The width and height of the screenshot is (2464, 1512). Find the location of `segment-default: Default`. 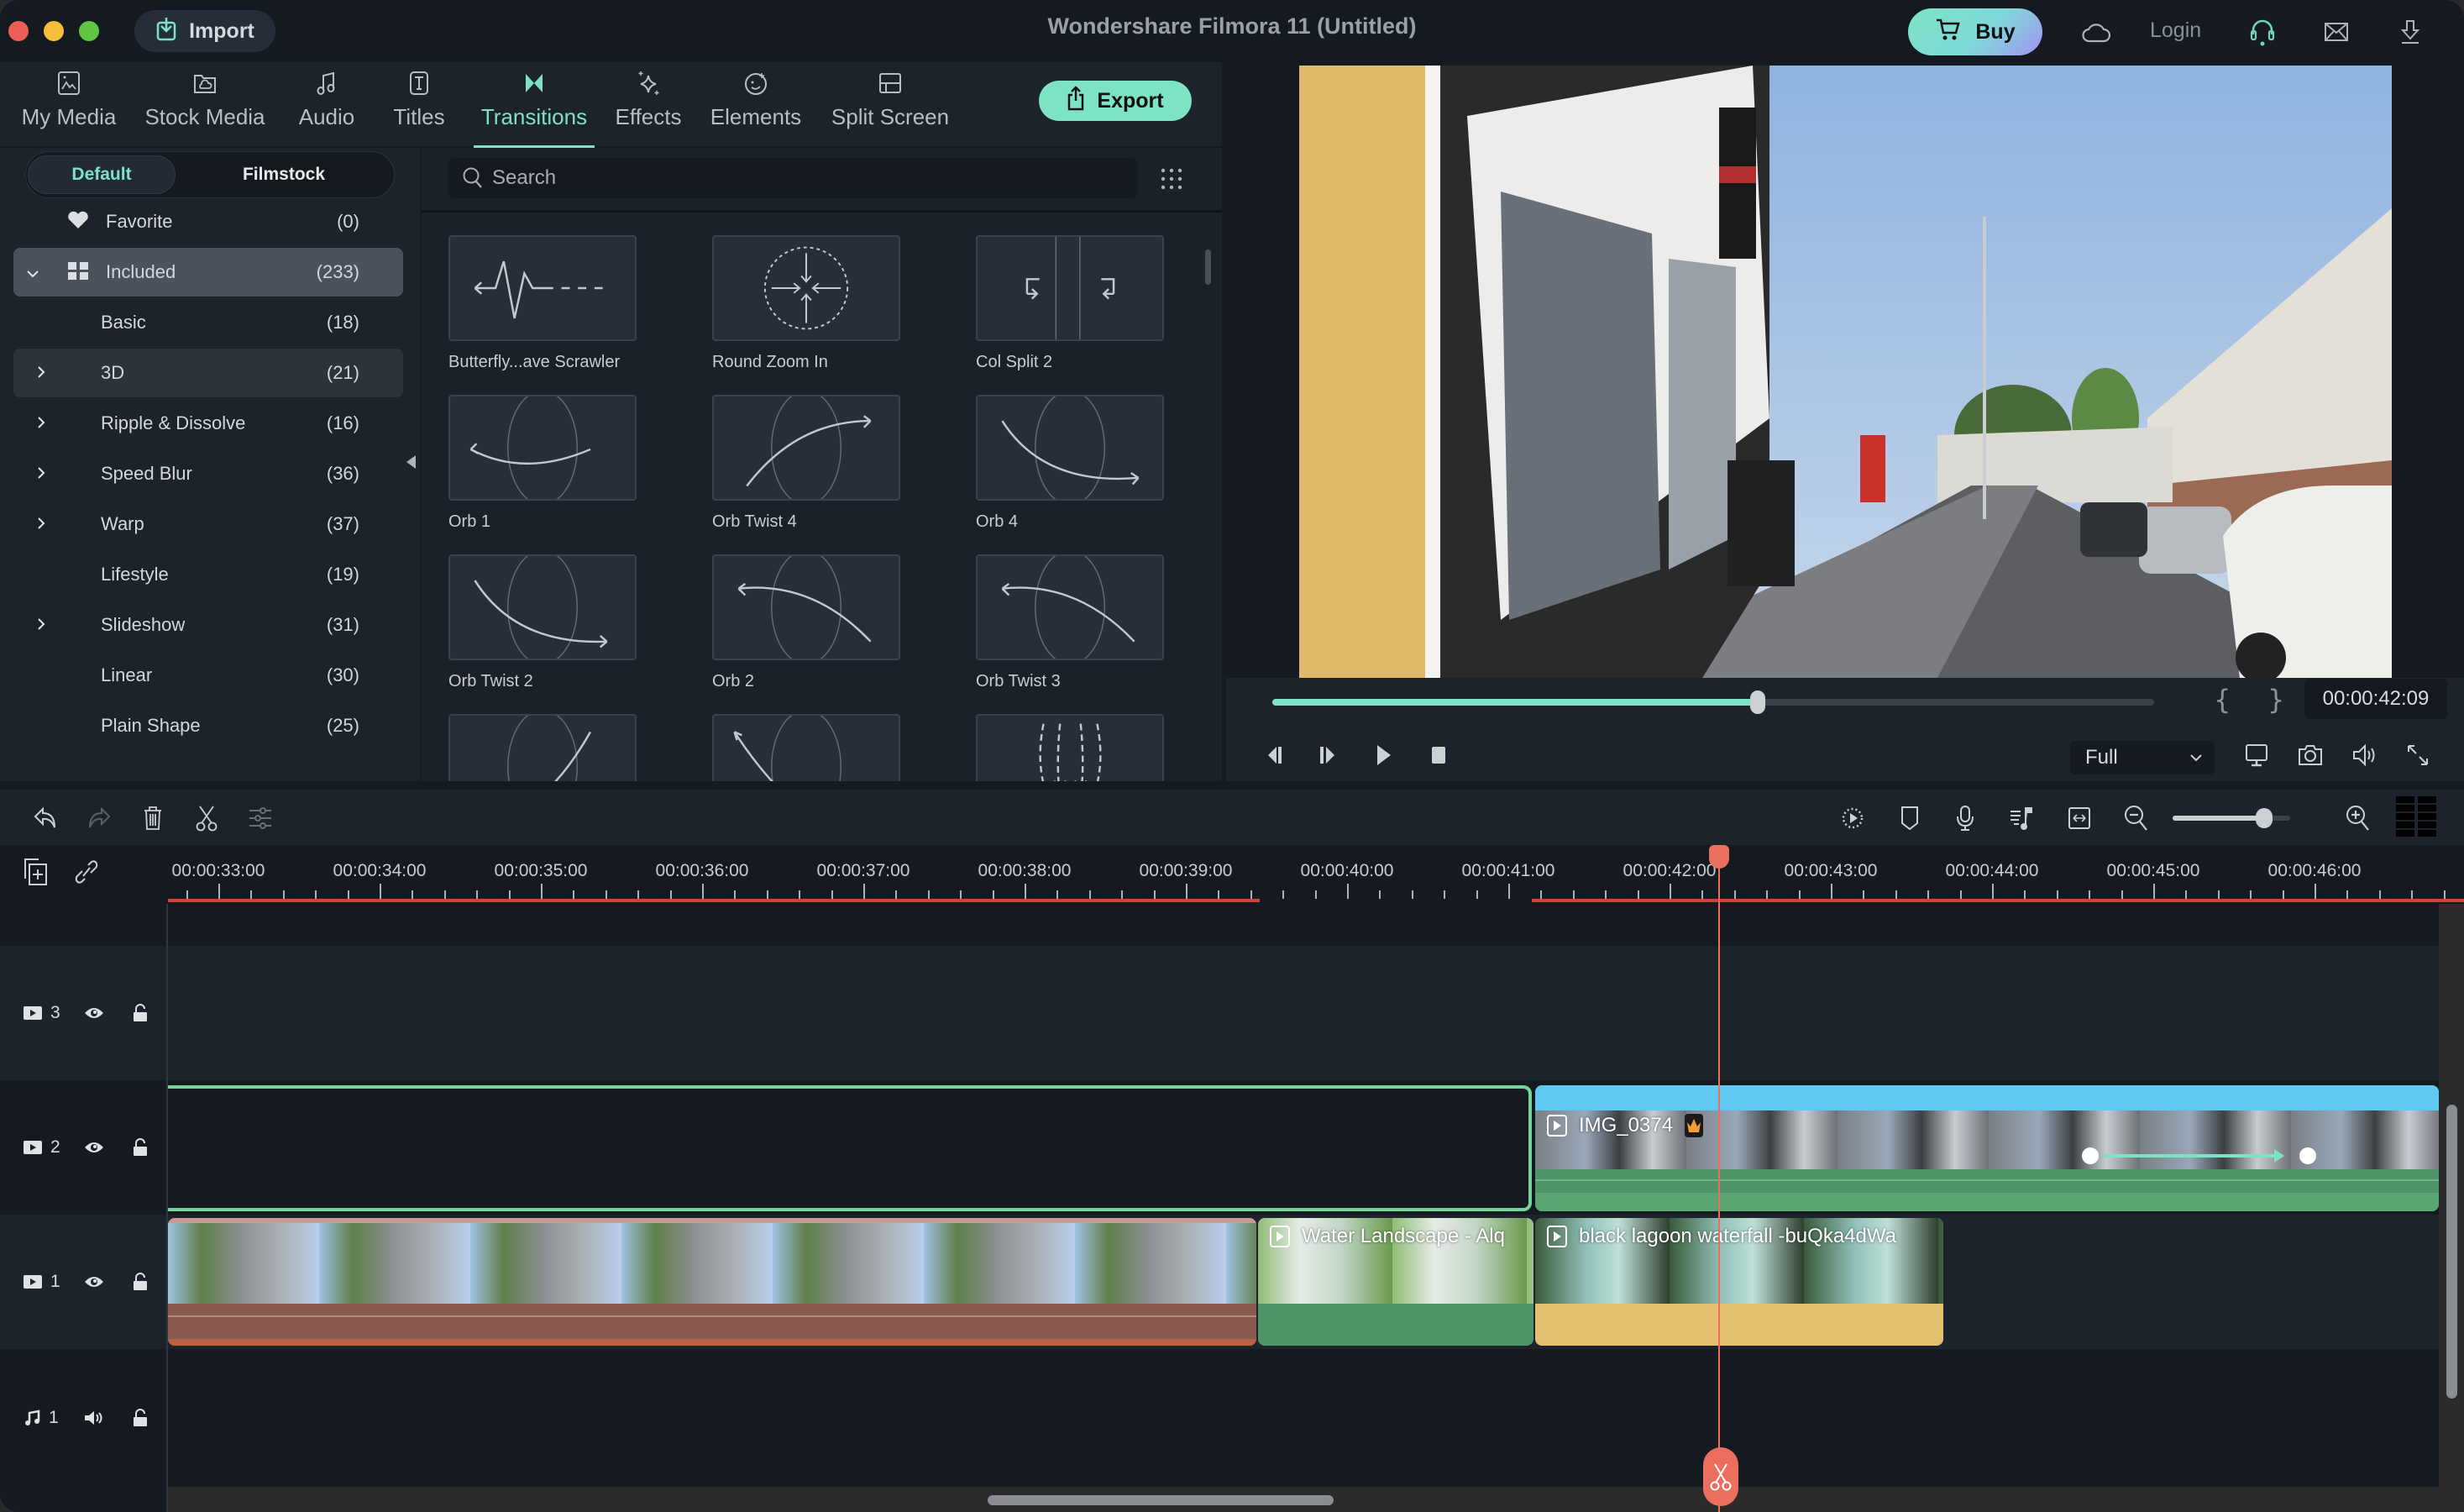

segment-default: Default is located at coordinates (102, 174).